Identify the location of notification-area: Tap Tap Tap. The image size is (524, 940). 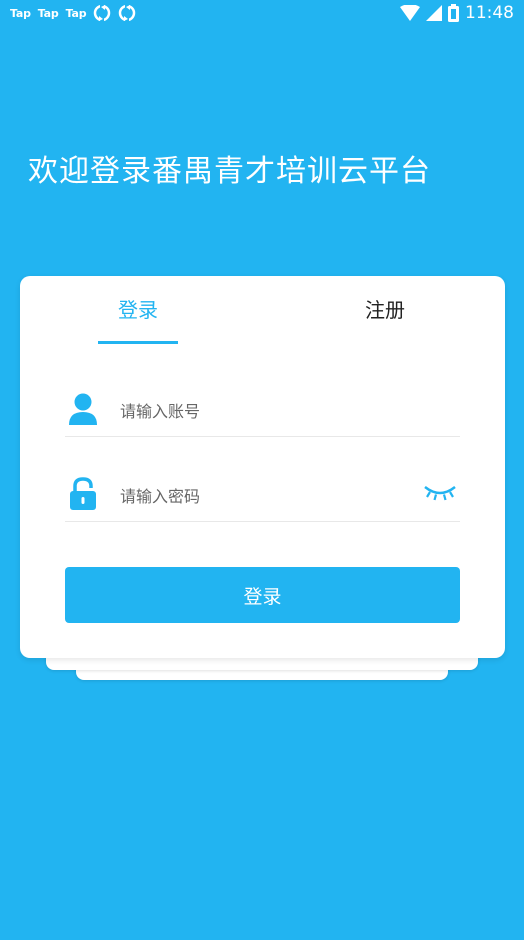
(73, 13).